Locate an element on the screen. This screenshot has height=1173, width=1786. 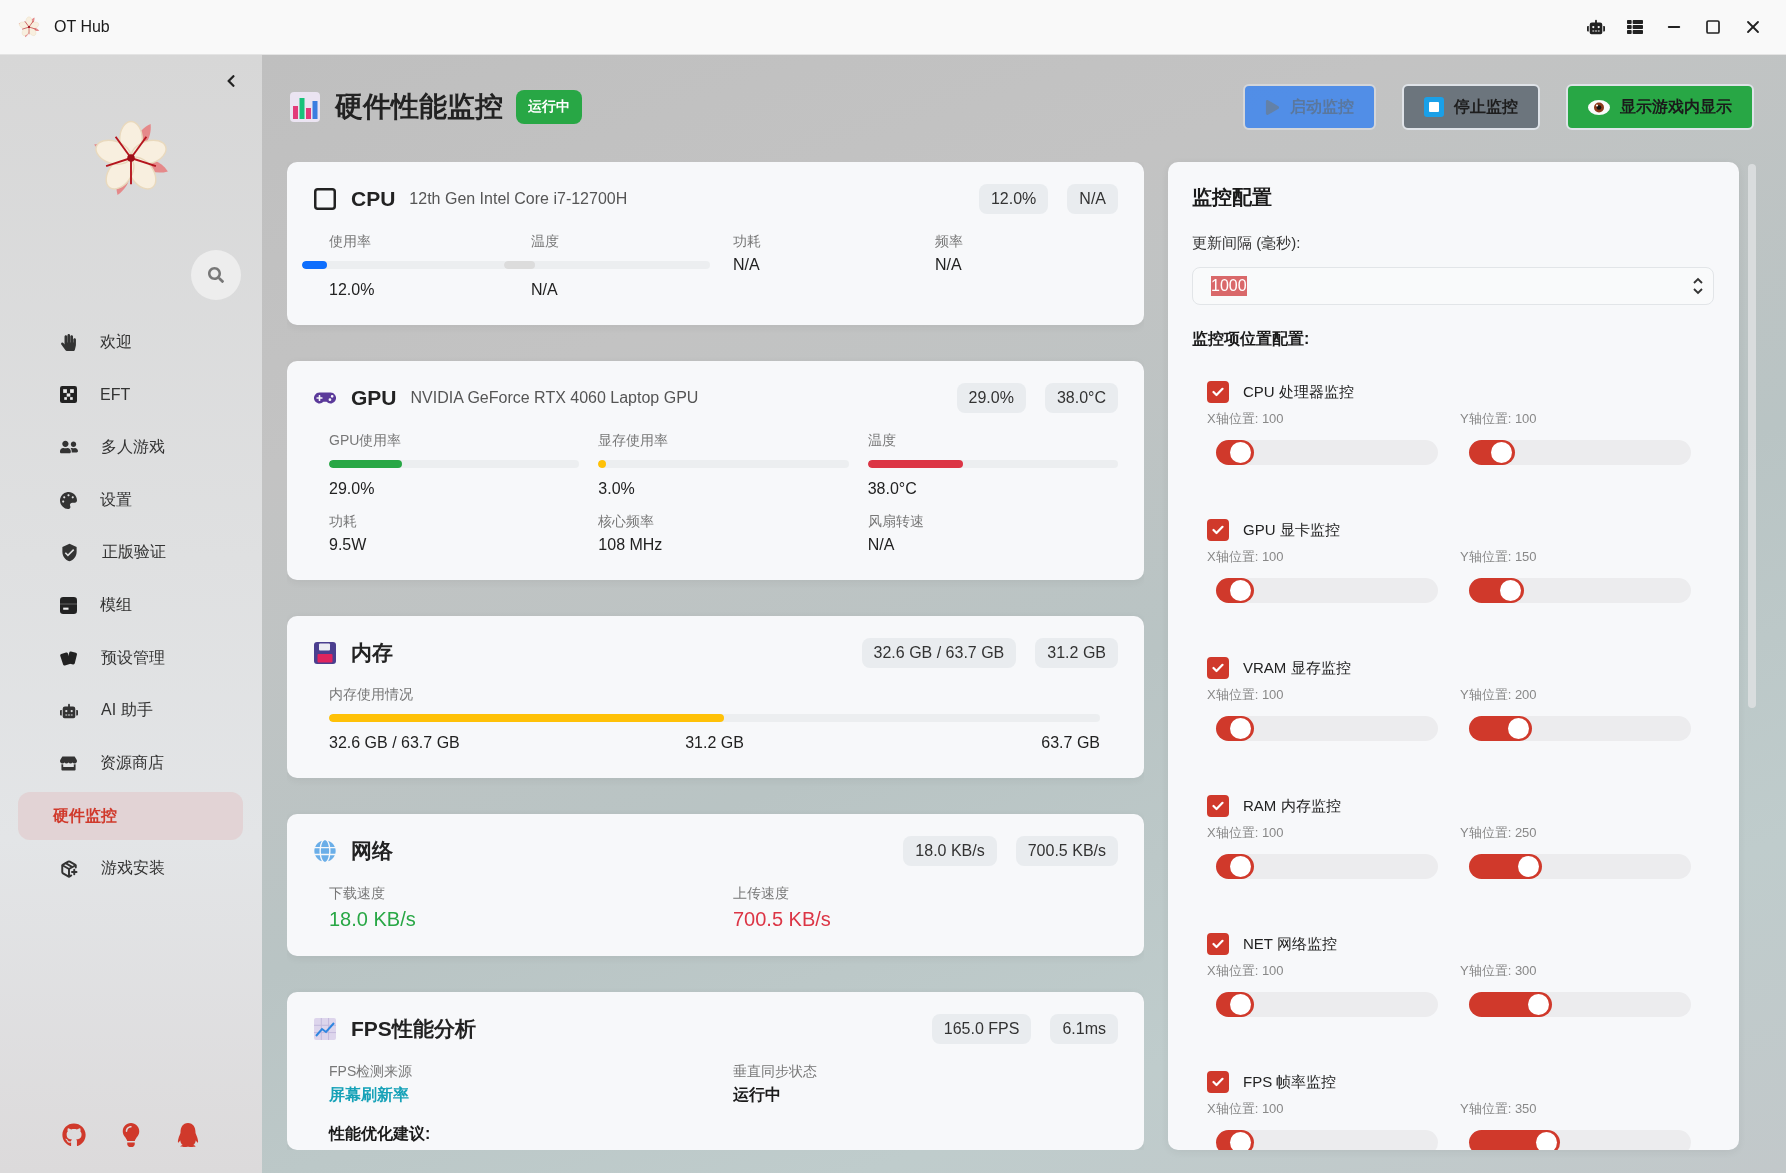
slider-label: Y轴位置: 200 is located at coordinates (1499, 695).